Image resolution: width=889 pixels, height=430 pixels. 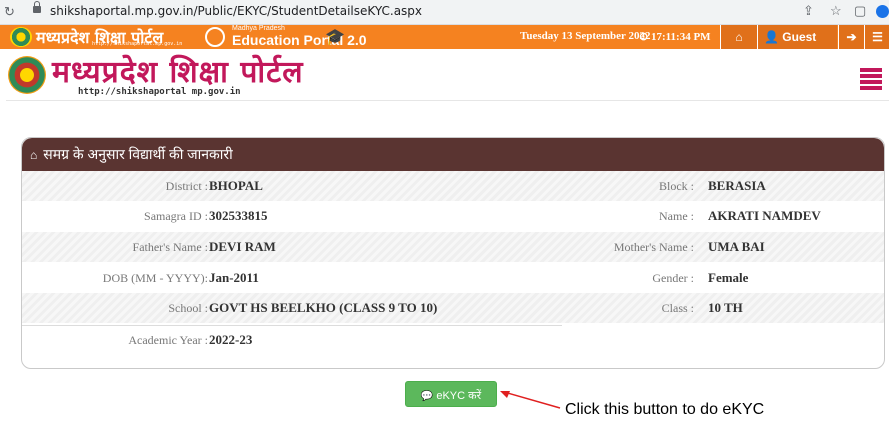 What do you see at coordinates (459, 396) in the screenshot?
I see `ekyc-button-label: eKYC करें` at bounding box center [459, 396].